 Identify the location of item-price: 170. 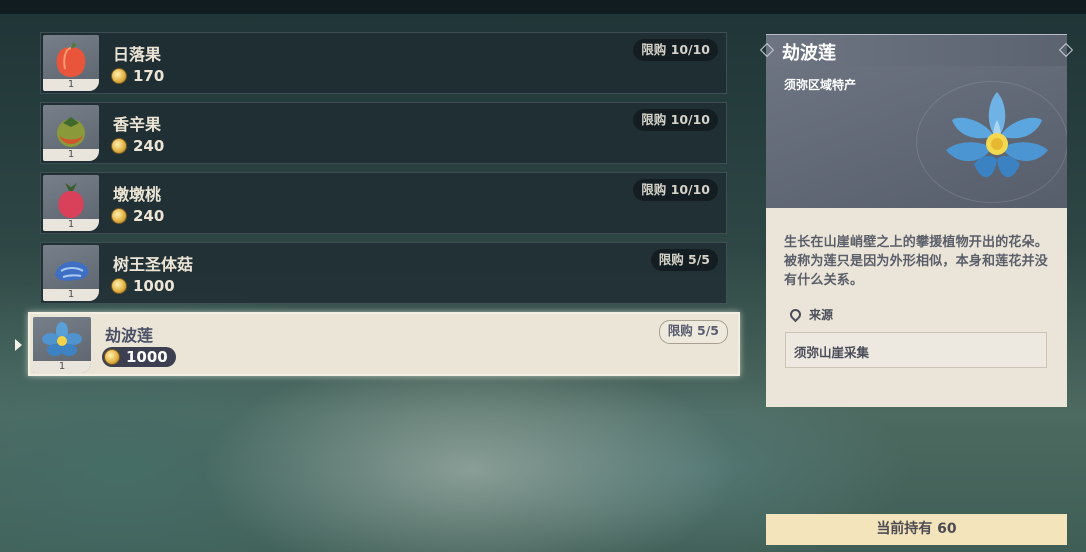
(137, 76).